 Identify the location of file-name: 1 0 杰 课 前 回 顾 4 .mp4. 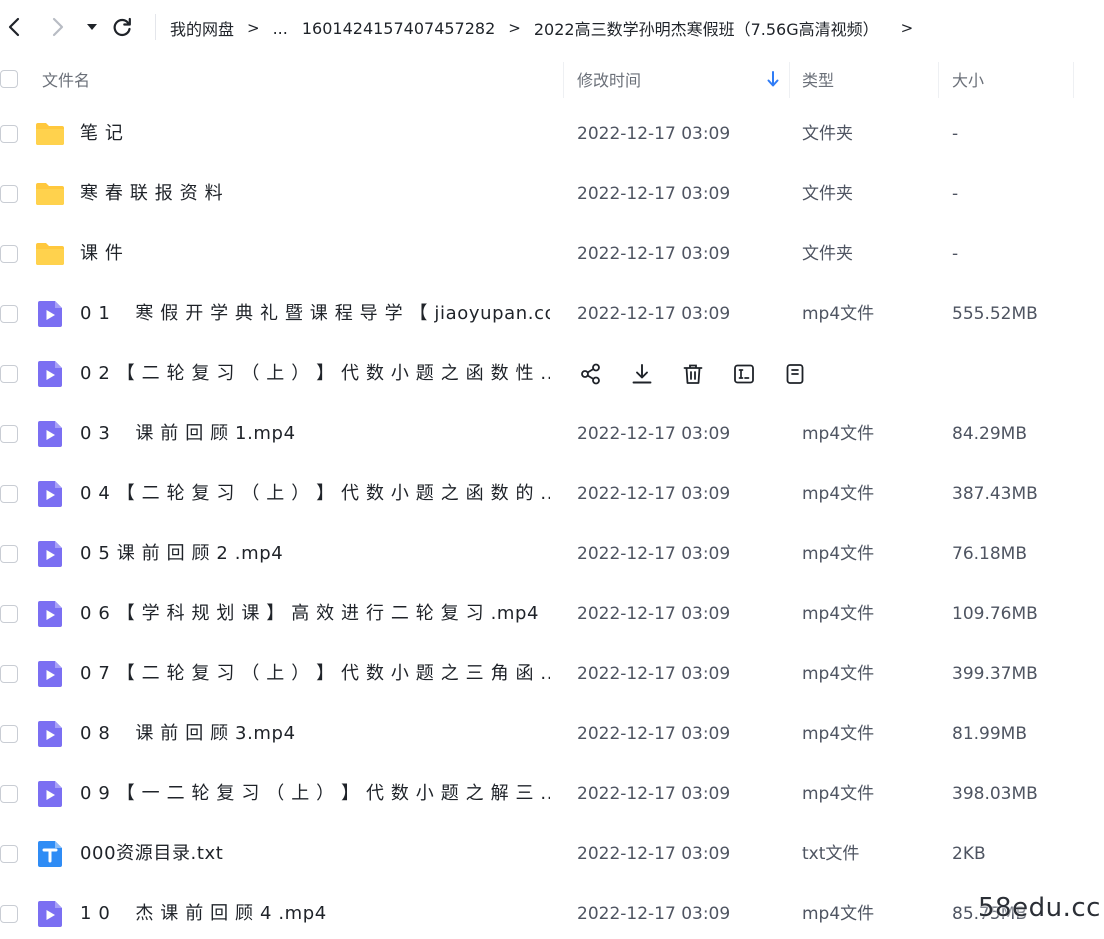
(203, 911).